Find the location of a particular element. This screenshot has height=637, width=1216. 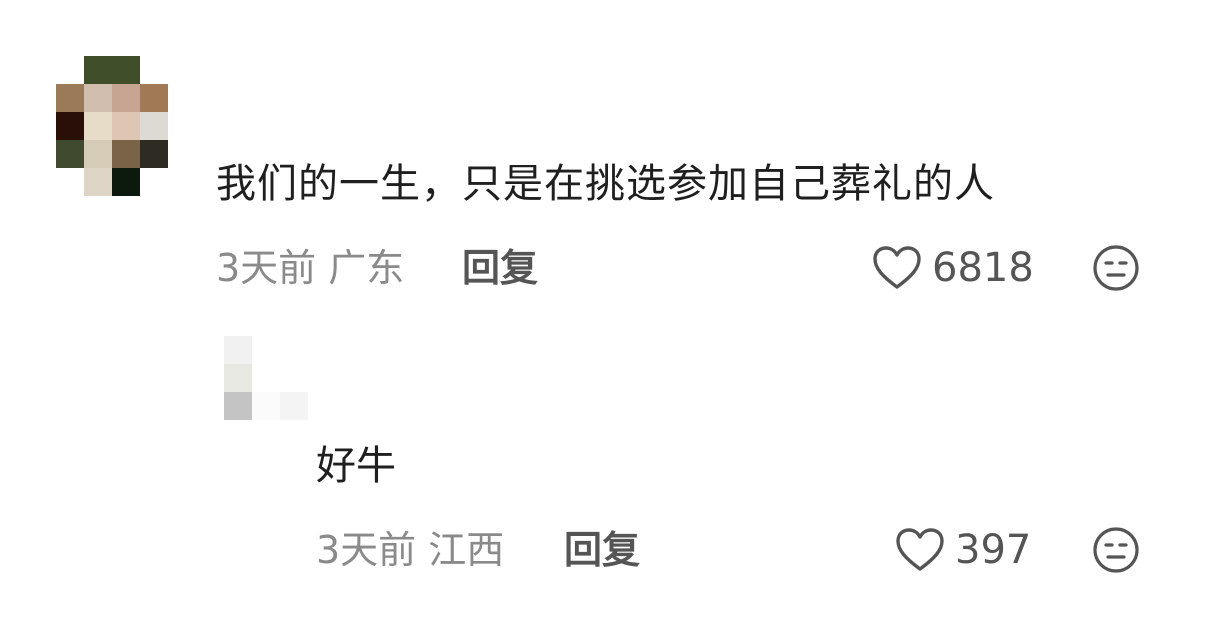

like-button: 397 is located at coordinates (963, 550).